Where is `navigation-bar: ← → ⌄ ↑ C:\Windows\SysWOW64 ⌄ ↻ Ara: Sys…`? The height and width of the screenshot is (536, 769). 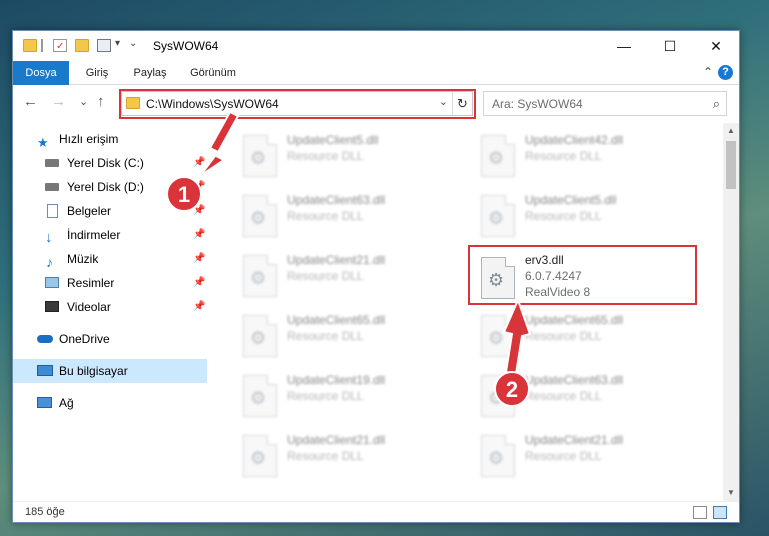 navigation-bar: ← → ⌄ ↑ C:\Windows\SysWOW64 ⌄ ↻ Ara: Sys… is located at coordinates (376, 104).